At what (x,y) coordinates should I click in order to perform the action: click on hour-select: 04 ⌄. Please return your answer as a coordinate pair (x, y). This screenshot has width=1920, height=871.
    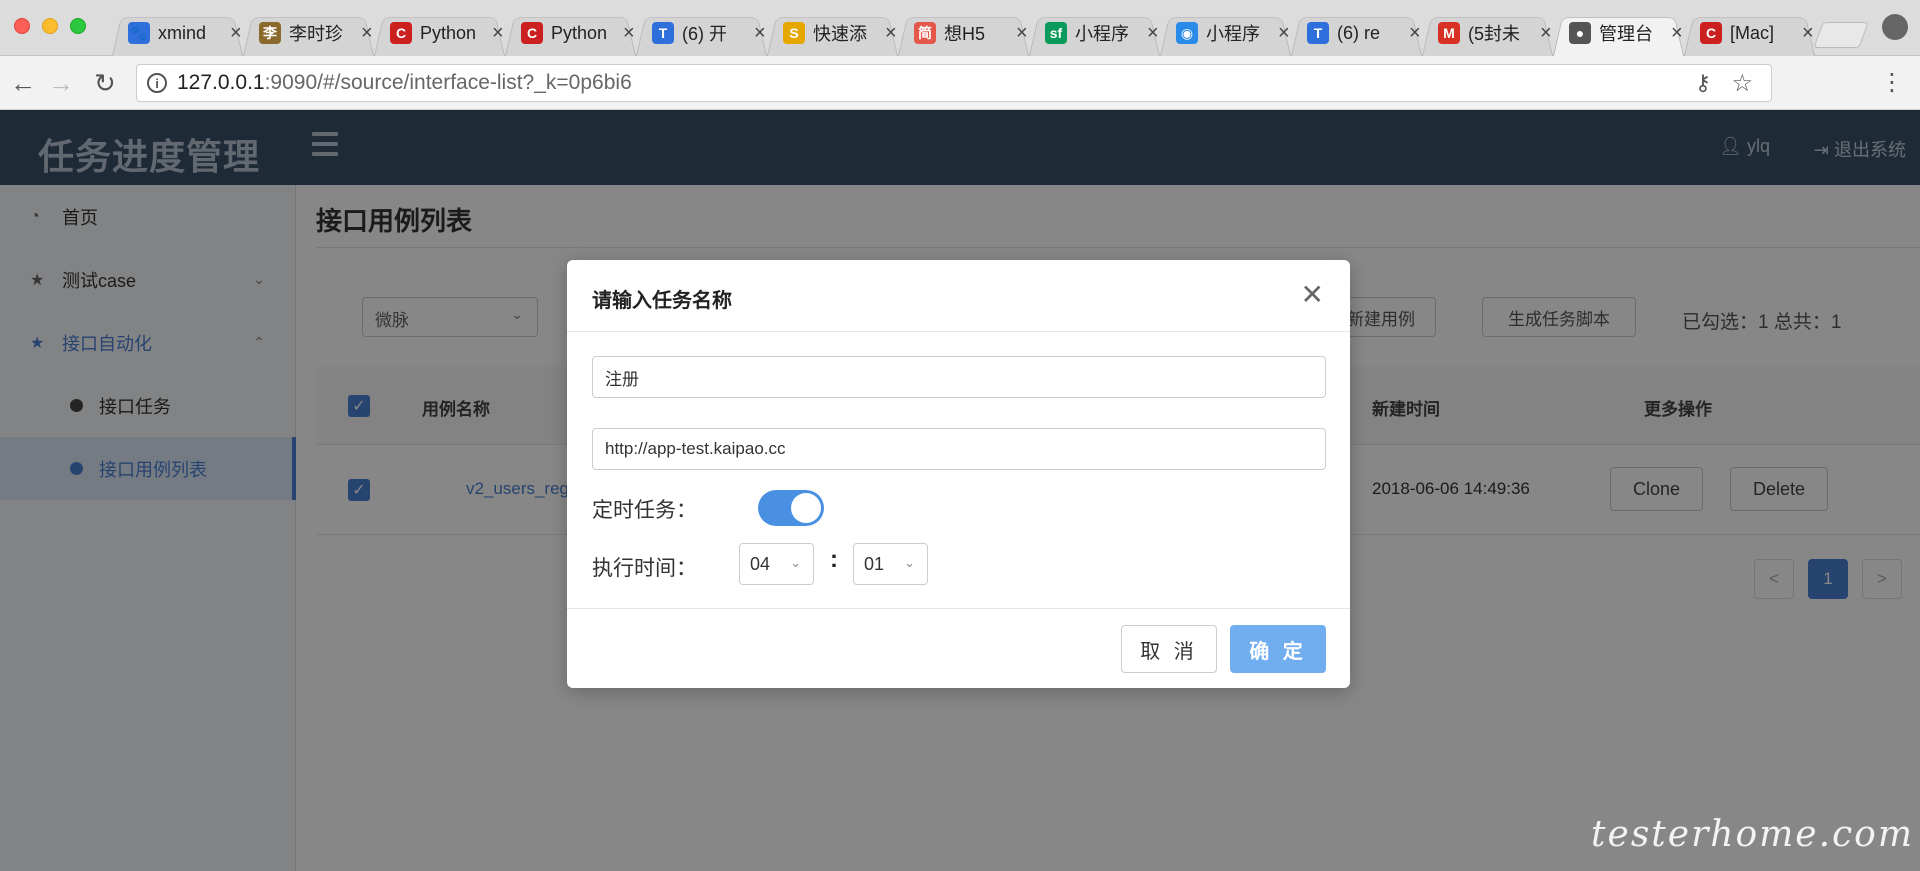
    Looking at the image, I should click on (776, 564).